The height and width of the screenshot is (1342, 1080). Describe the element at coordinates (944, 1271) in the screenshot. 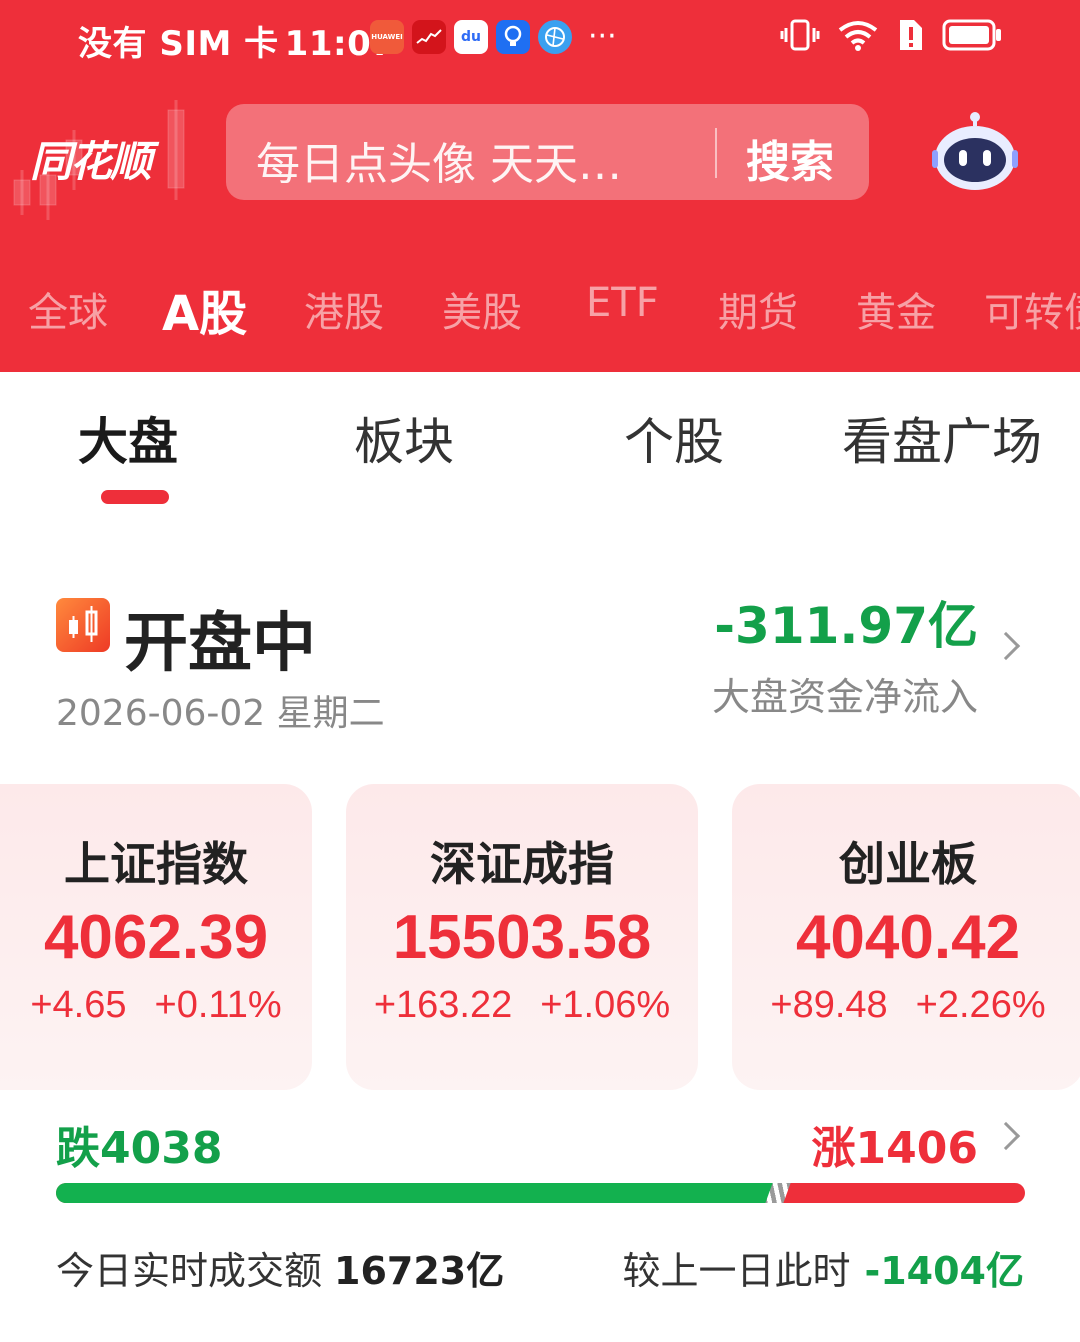

I see `turnover-compare-value: -1404亿` at that location.